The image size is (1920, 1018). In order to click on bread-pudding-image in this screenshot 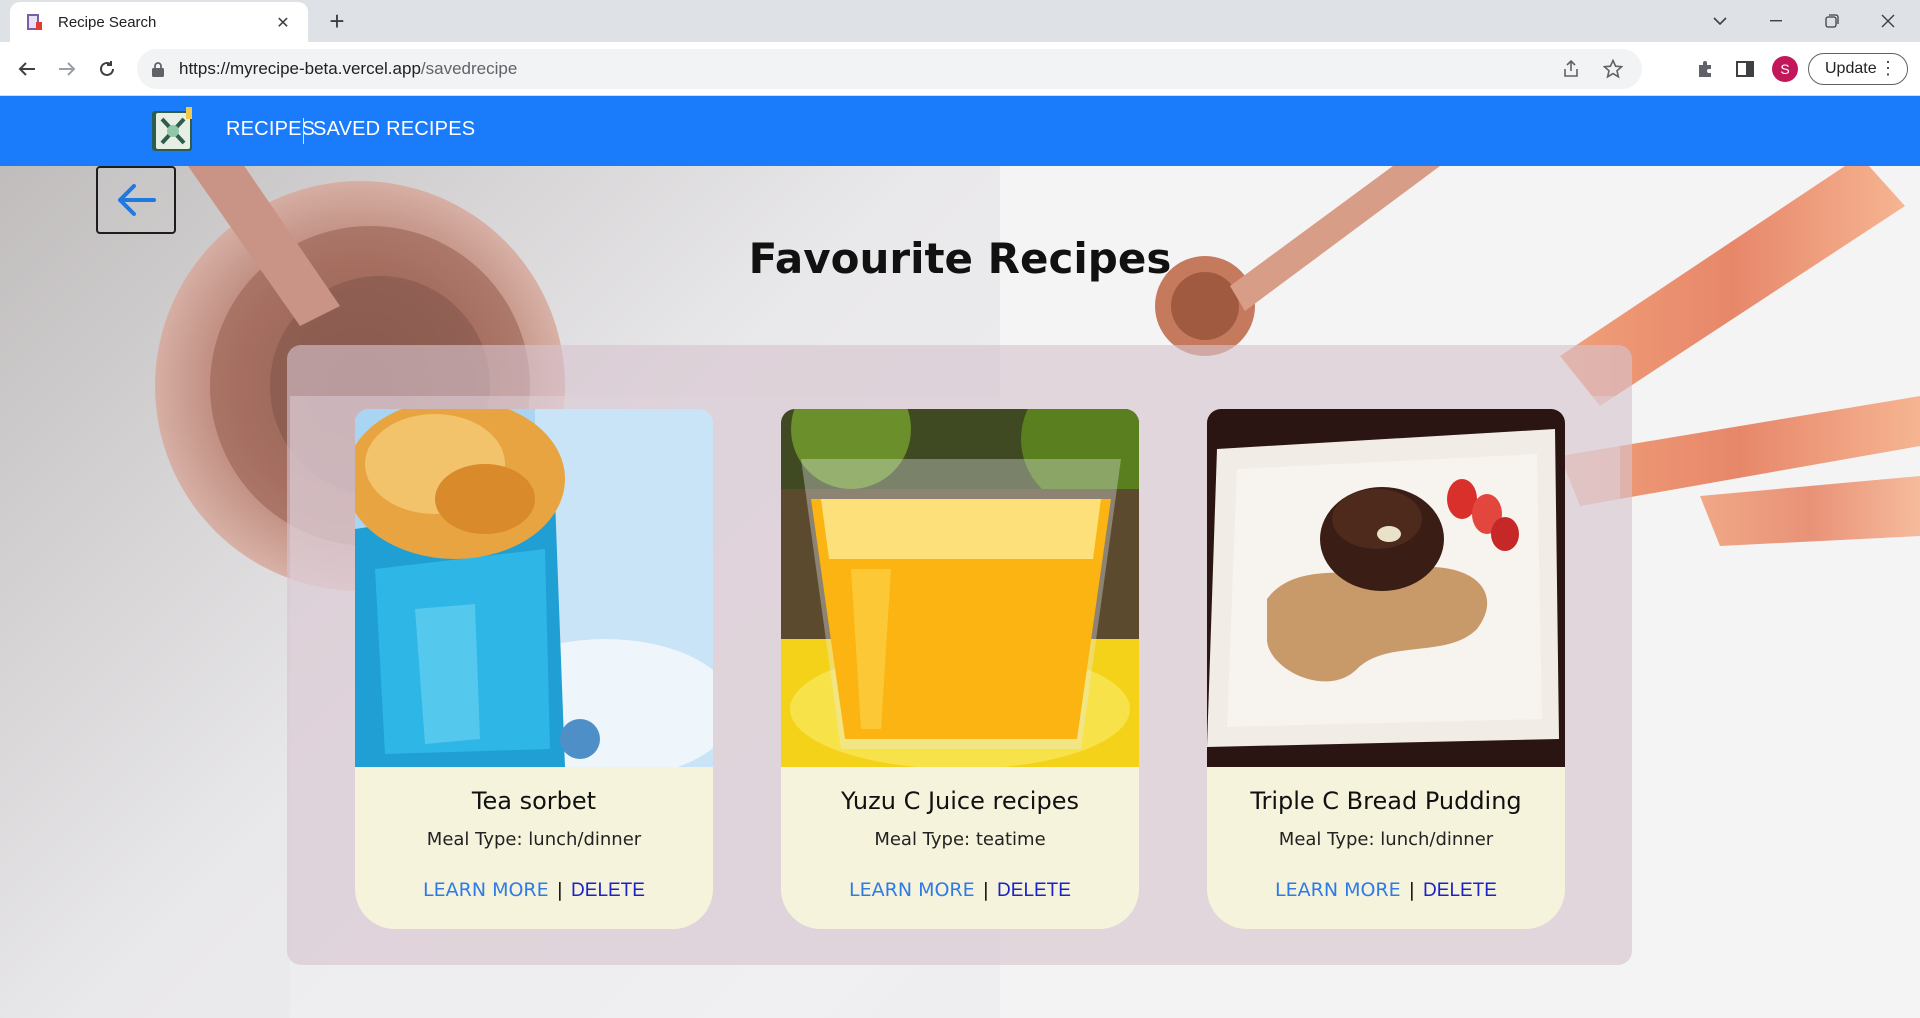, I will do `click(1386, 588)`.